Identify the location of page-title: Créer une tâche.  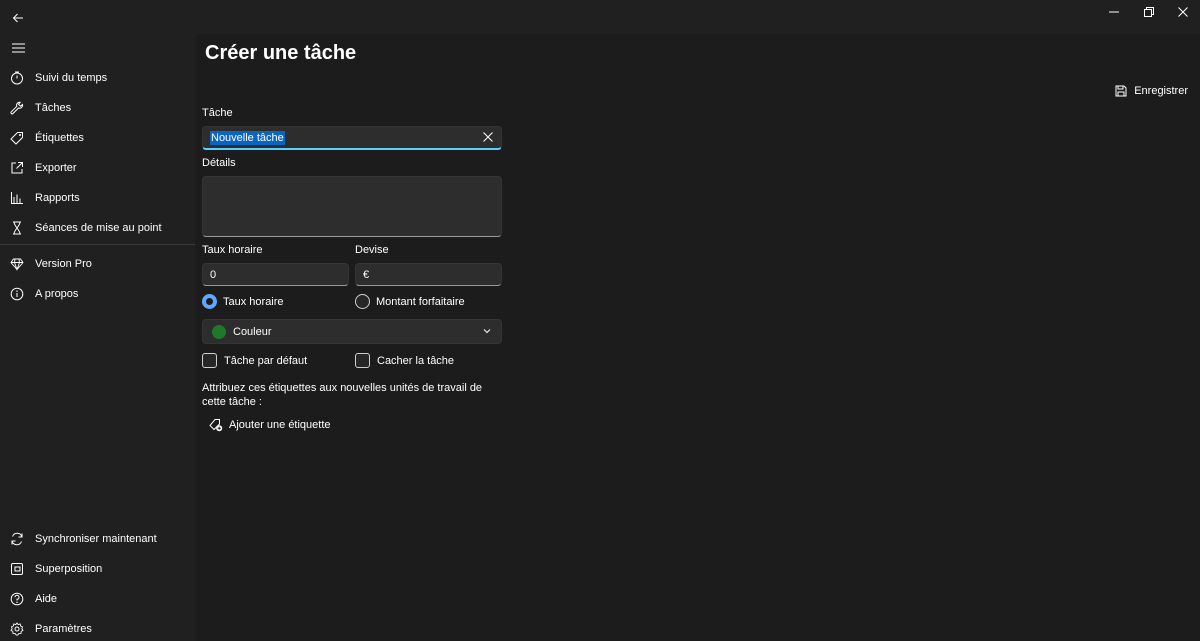
(281, 53).